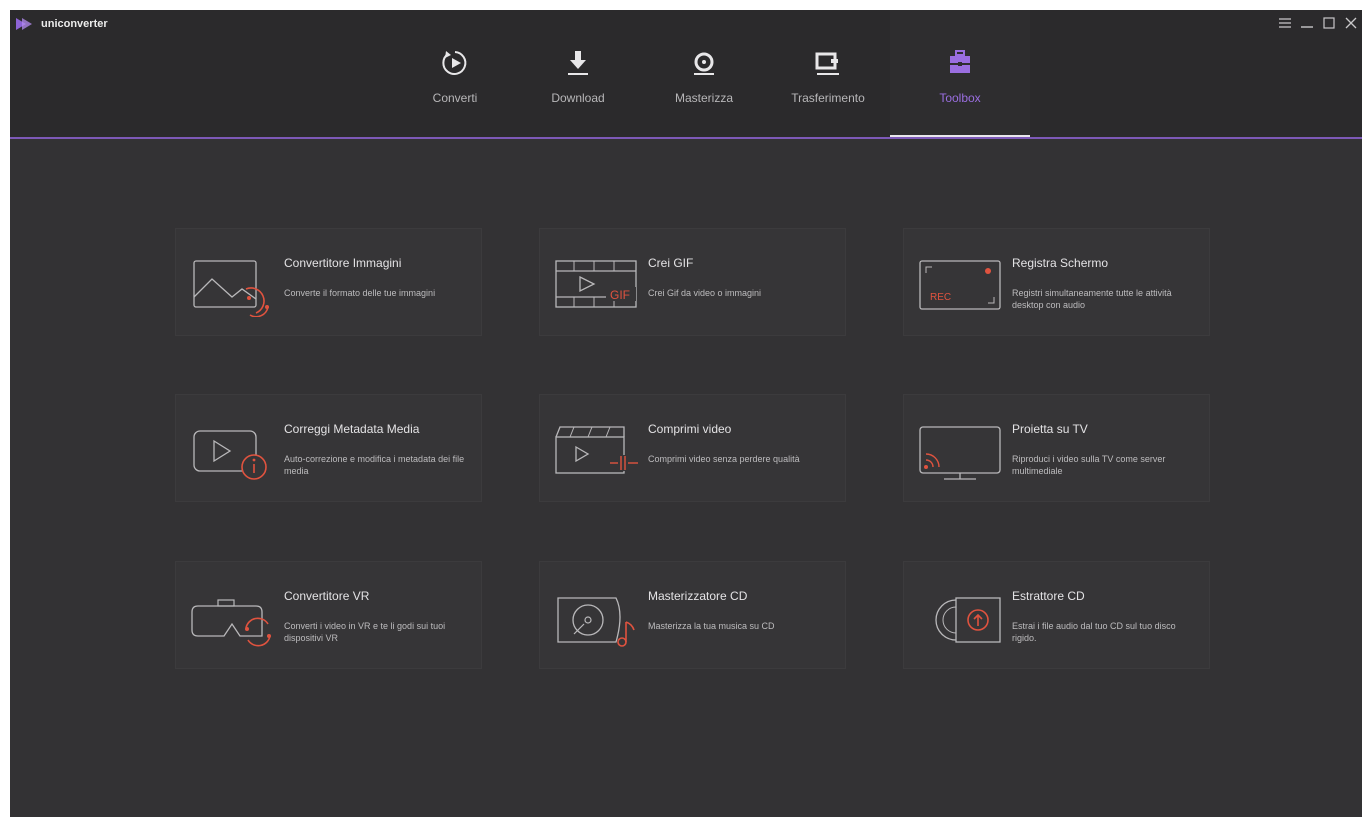 This screenshot has width=1362, height=817. I want to click on screen-recorder-icon: REC, so click(961, 284).